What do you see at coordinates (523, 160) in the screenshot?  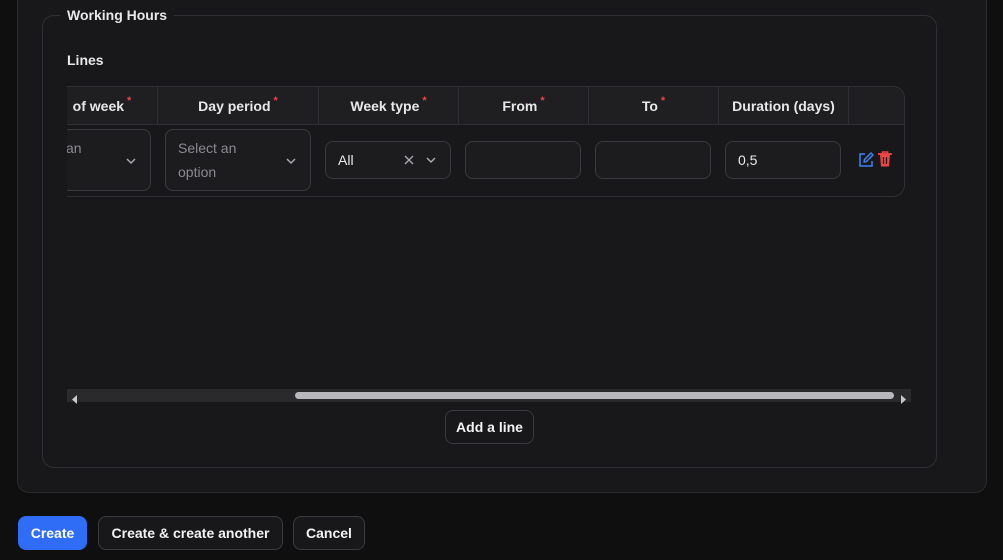 I see `from-time-input` at bounding box center [523, 160].